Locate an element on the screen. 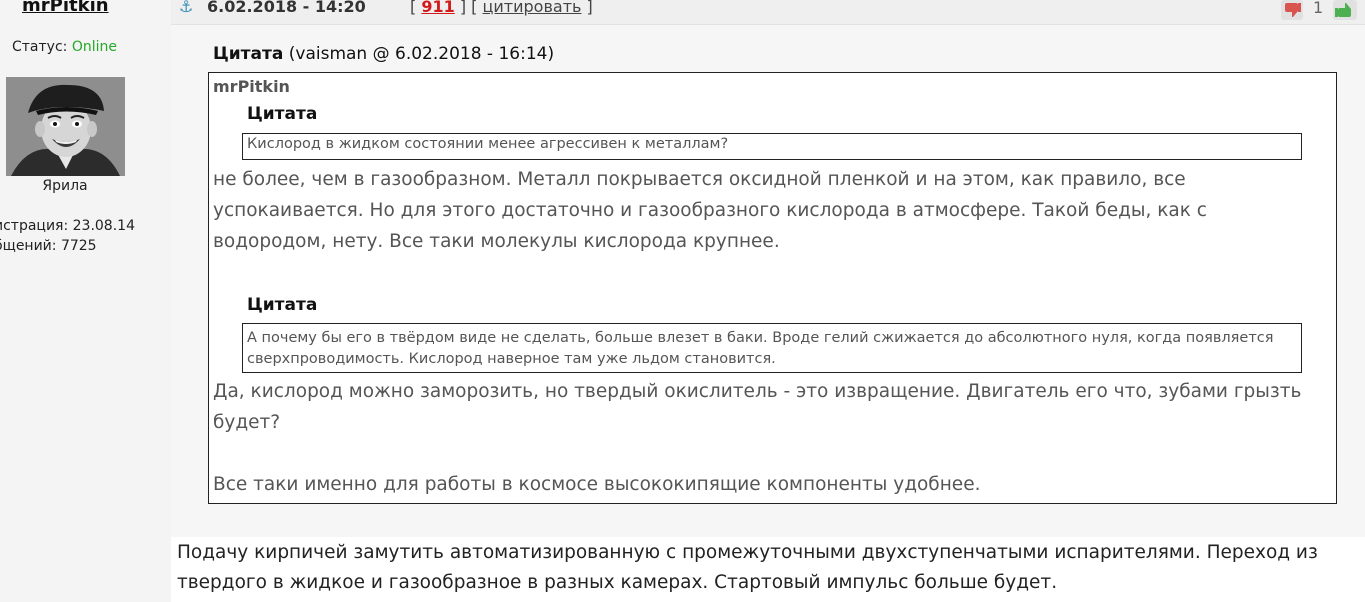  quote-link: цитировать is located at coordinates (532, 8).